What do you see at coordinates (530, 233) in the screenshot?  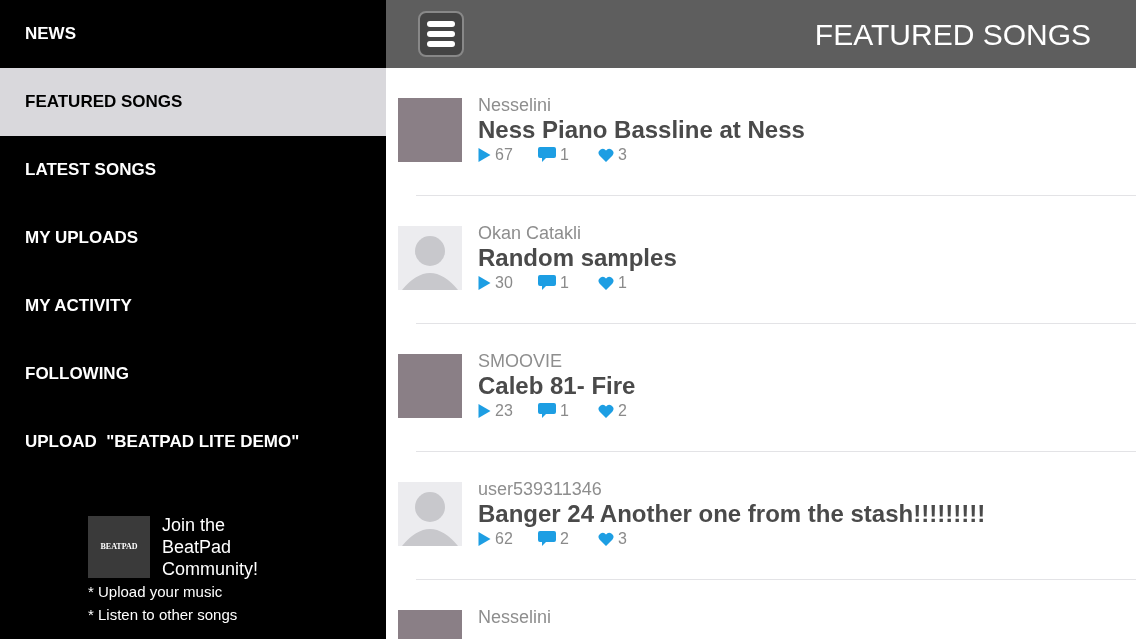 I see `username: Okan Catakli` at bounding box center [530, 233].